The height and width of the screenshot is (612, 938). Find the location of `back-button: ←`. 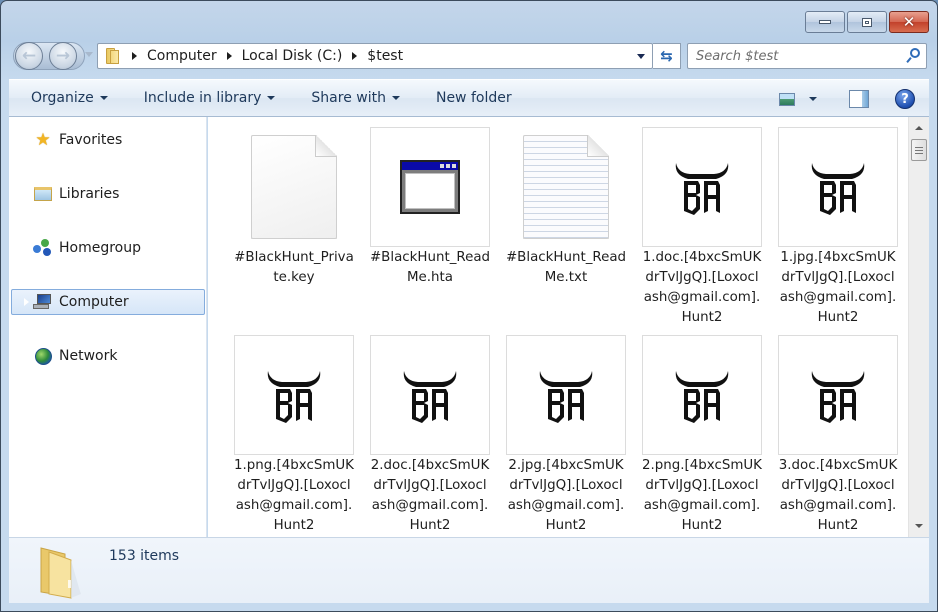

back-button: ← is located at coordinates (29, 56).